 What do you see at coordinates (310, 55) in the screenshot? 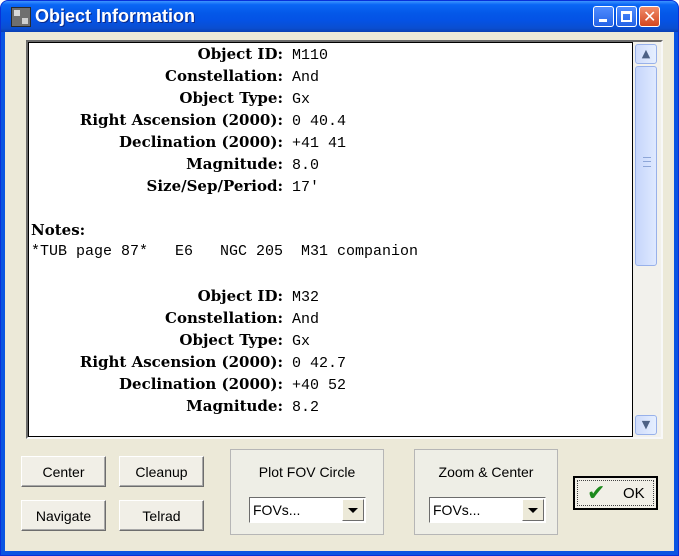
I see `object-id-value: M110` at bounding box center [310, 55].